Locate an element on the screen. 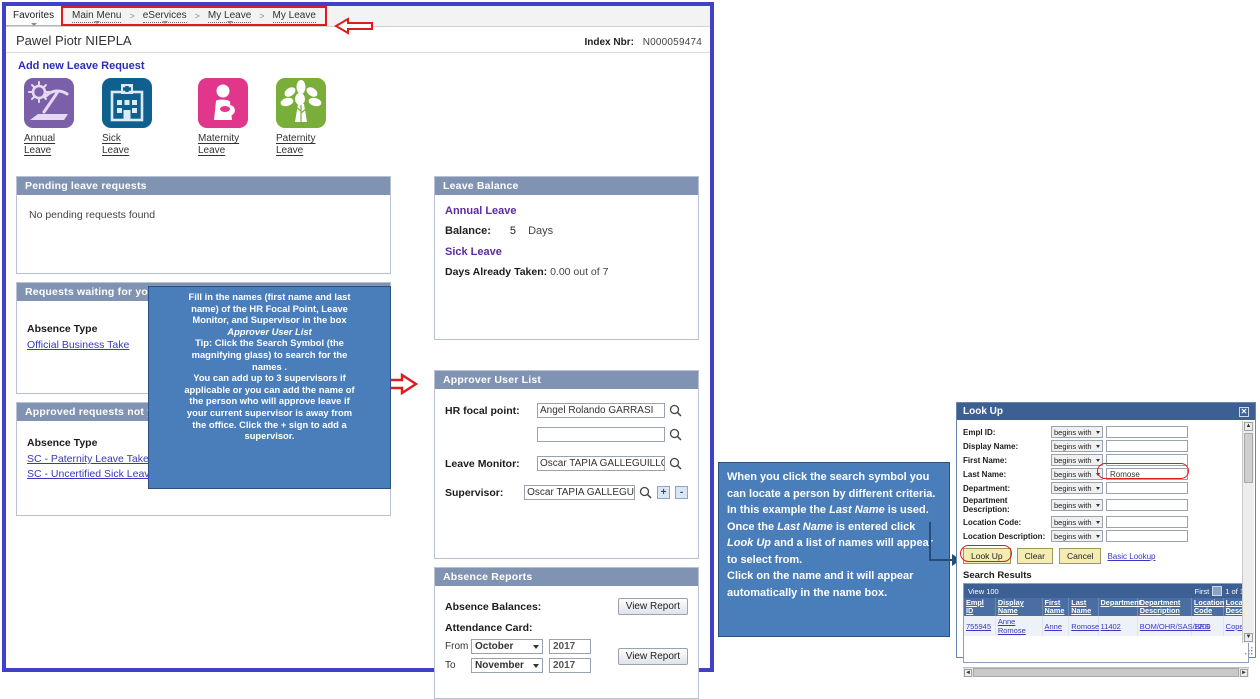 The width and height of the screenshot is (1260, 699). cell-department-description: BOM/OHR/SAS/BES is located at coordinates (1173, 626).